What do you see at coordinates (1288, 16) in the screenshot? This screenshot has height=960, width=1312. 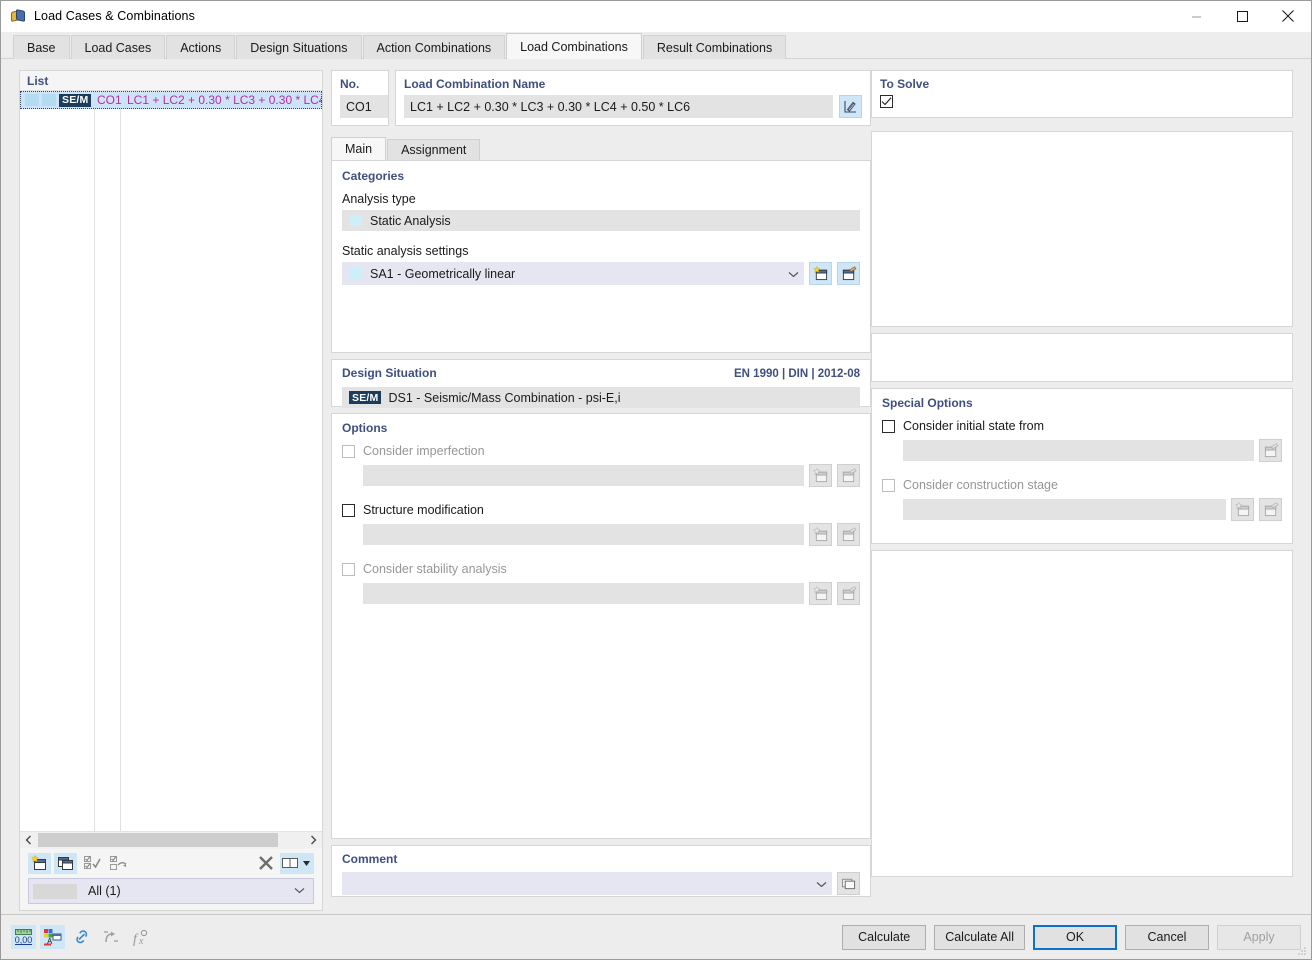 I see `close-icon` at bounding box center [1288, 16].